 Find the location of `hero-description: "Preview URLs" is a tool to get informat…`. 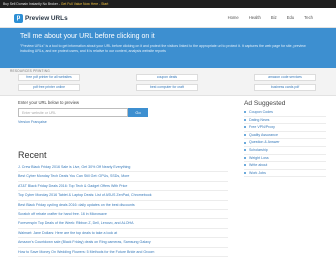

hero-description: "Preview URLs" is a tool to get informat… is located at coordinates (163, 48).